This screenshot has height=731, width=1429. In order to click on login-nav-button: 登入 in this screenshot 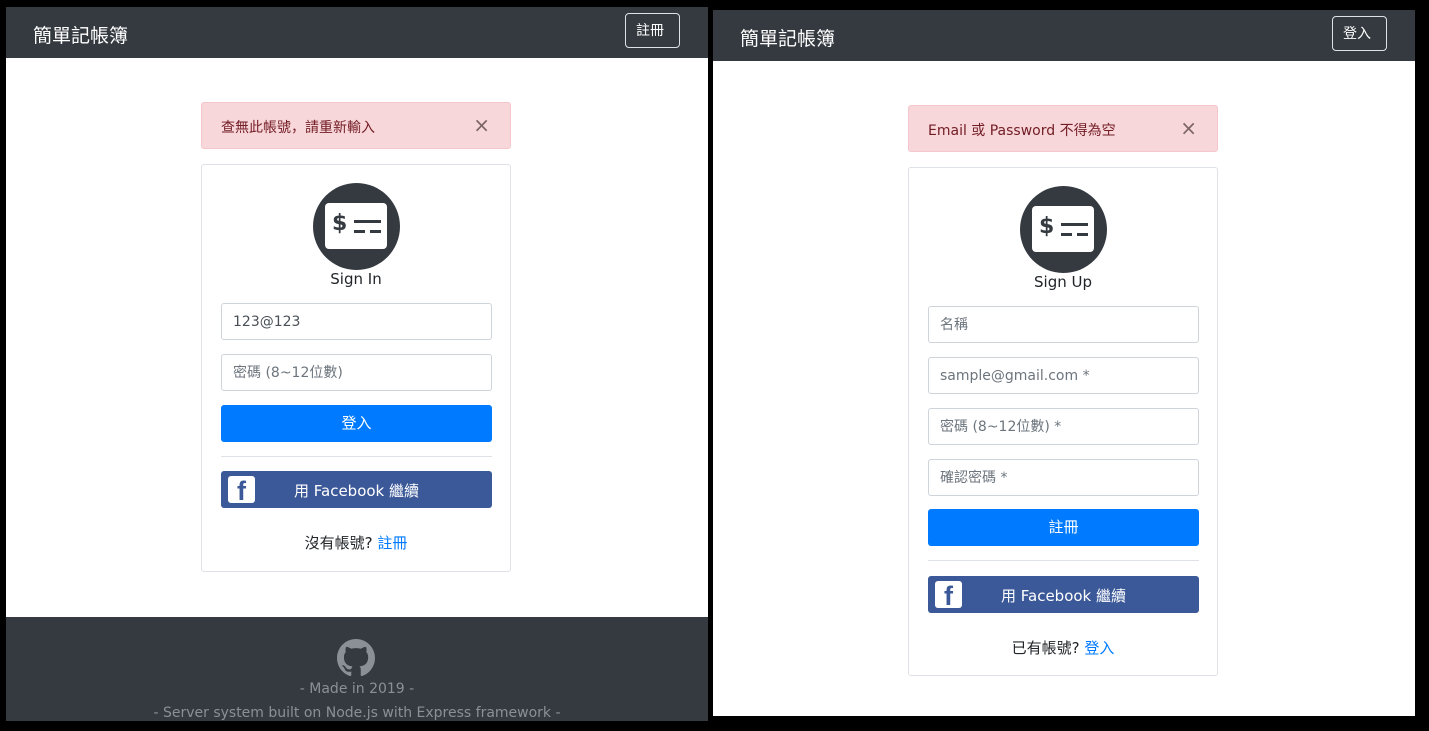, I will do `click(1359, 33)`.